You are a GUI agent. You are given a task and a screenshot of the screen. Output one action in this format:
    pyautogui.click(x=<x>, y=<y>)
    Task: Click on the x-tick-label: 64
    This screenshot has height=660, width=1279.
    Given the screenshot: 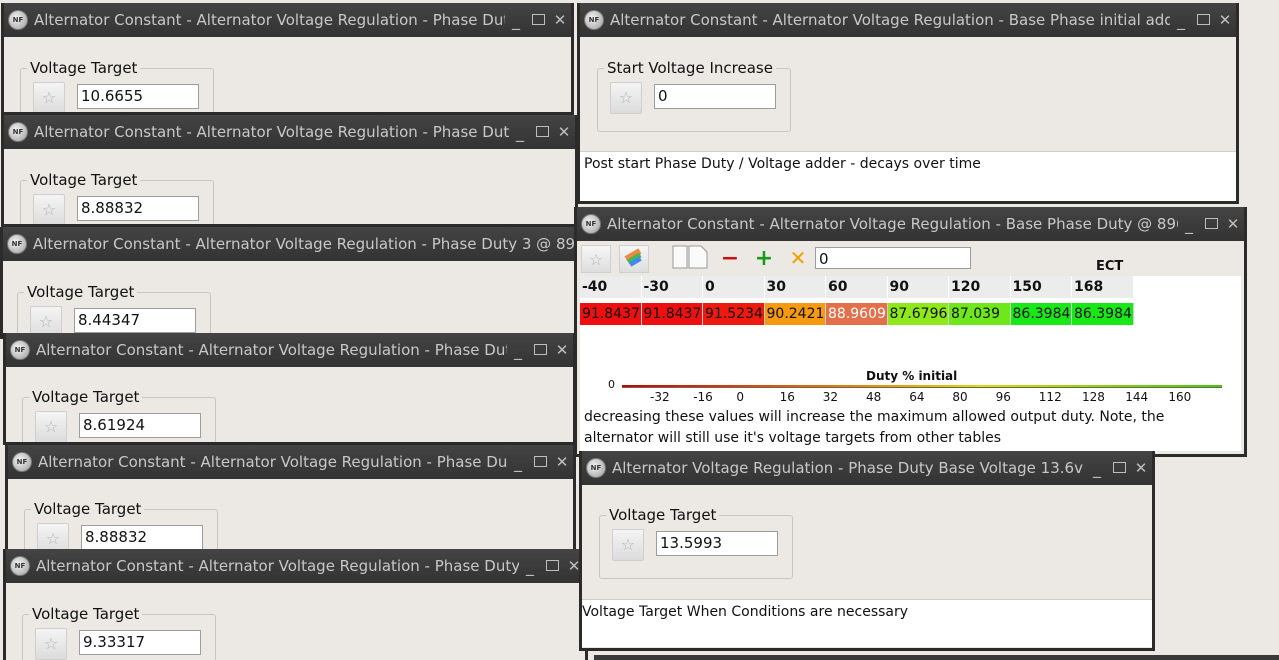 What is the action you would take?
    pyautogui.click(x=917, y=397)
    